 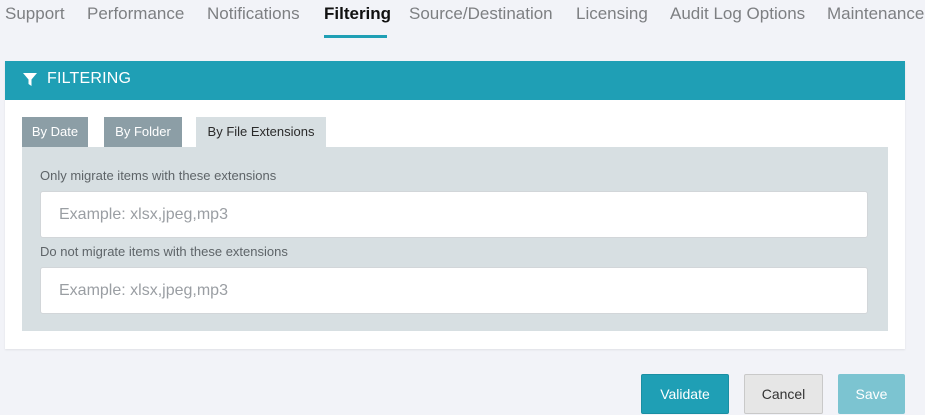 What do you see at coordinates (612, 14) in the screenshot?
I see `tab-licensing: Licensing` at bounding box center [612, 14].